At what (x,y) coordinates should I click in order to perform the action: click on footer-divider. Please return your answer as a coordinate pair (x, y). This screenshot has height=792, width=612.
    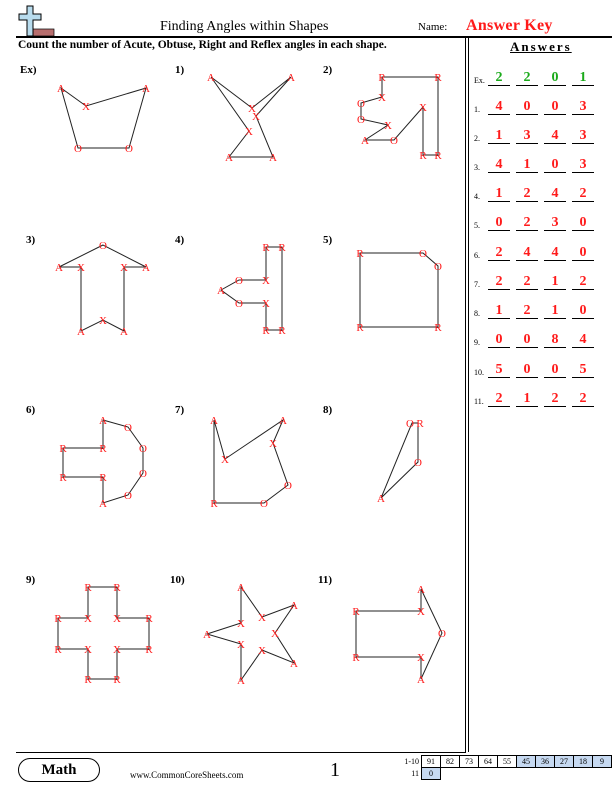
    Looking at the image, I should click on (241, 752).